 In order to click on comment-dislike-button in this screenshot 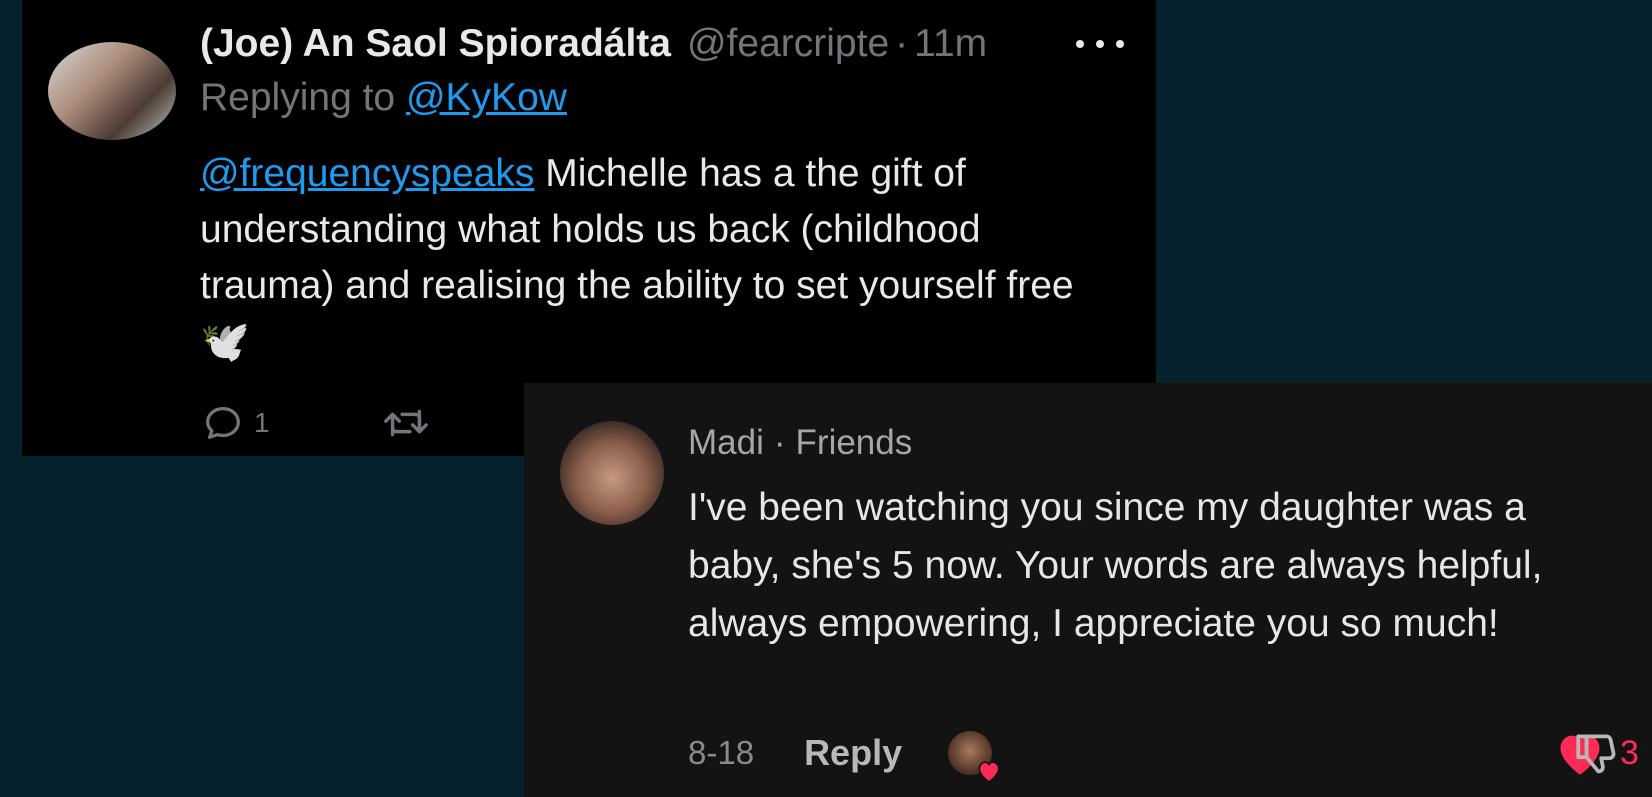, I will do `click(1597, 753)`.